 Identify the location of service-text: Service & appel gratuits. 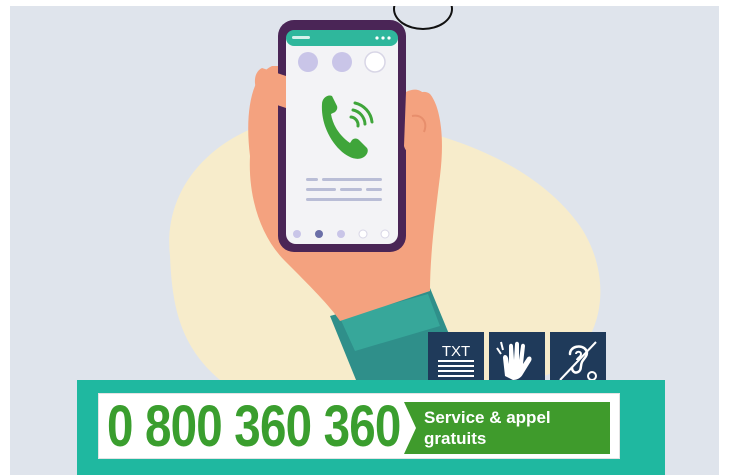
(509, 428).